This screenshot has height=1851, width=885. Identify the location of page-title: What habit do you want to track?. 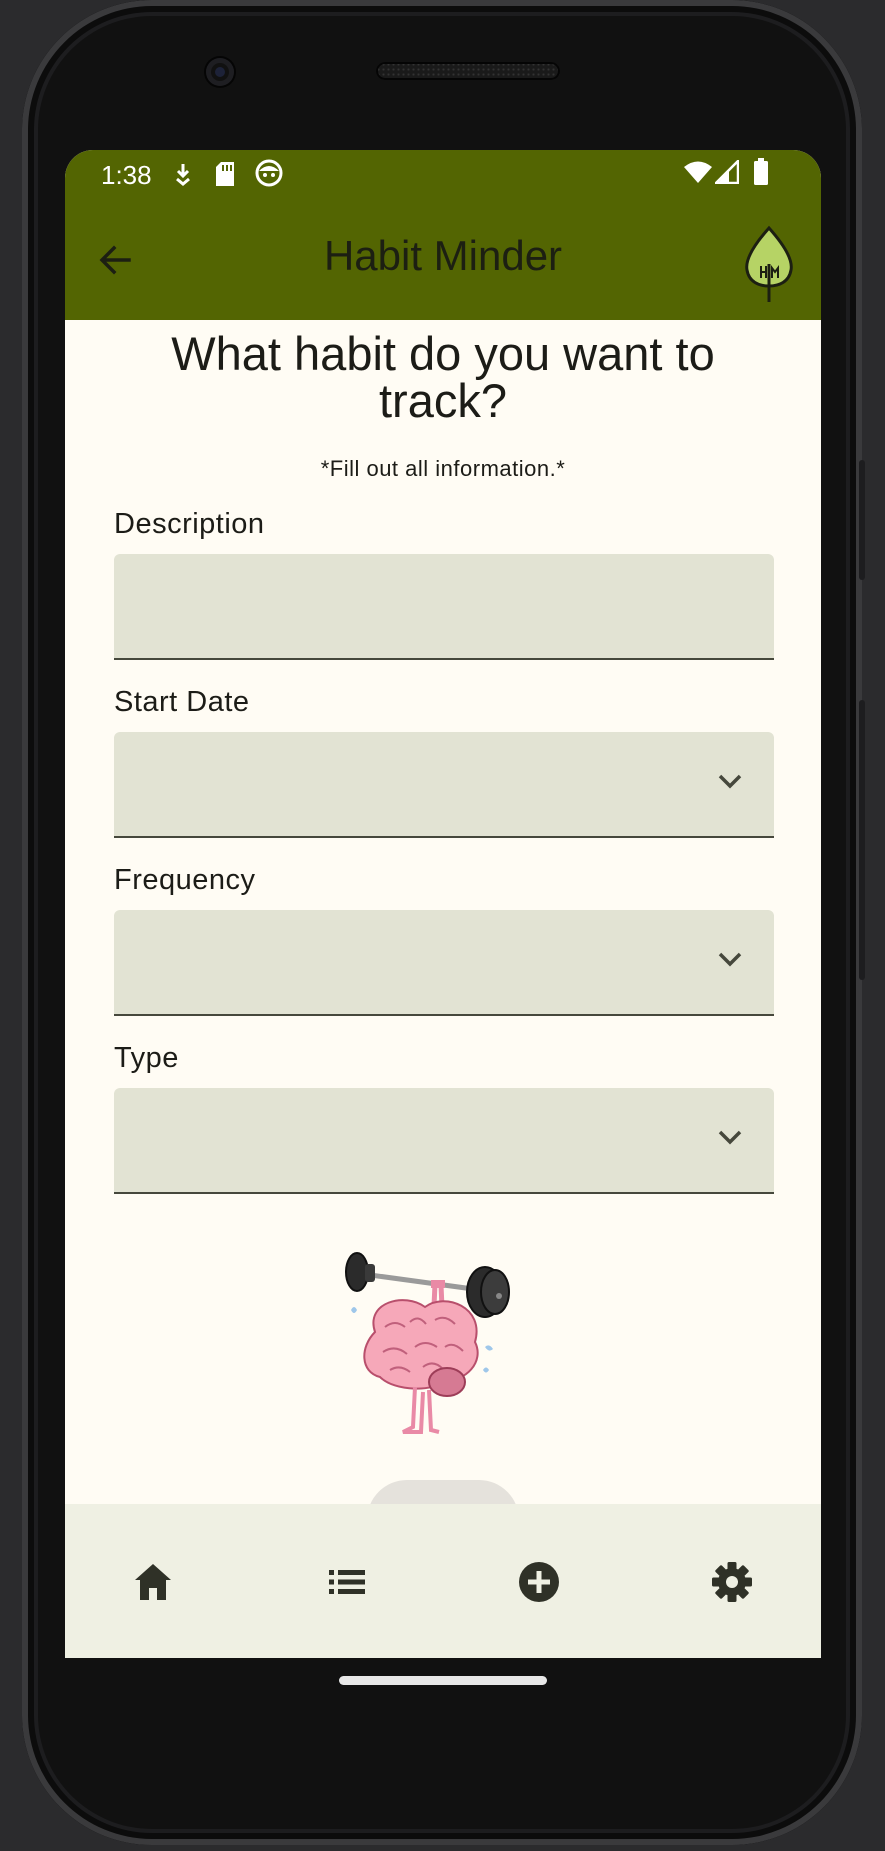
(443, 377).